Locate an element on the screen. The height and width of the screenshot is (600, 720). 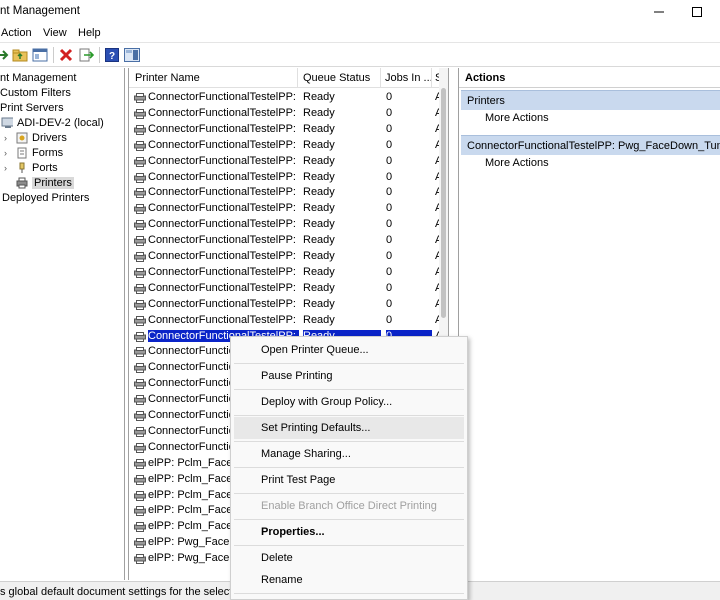
menu-item-delete: Delete is located at coordinates (349, 558).